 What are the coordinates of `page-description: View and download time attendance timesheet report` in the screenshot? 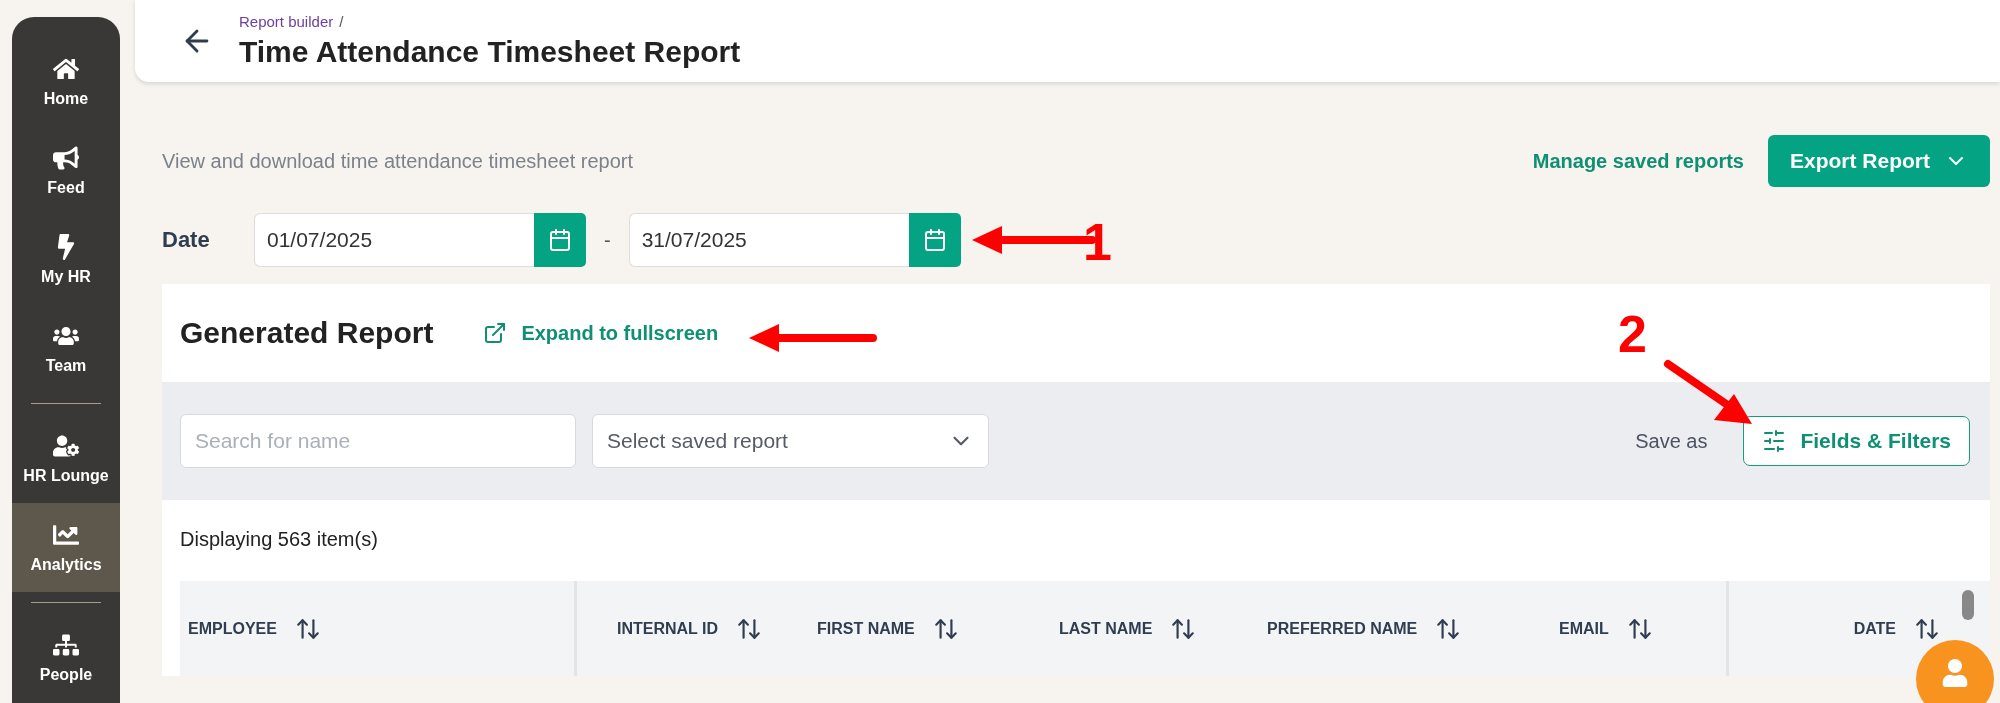 It's located at (398, 161).